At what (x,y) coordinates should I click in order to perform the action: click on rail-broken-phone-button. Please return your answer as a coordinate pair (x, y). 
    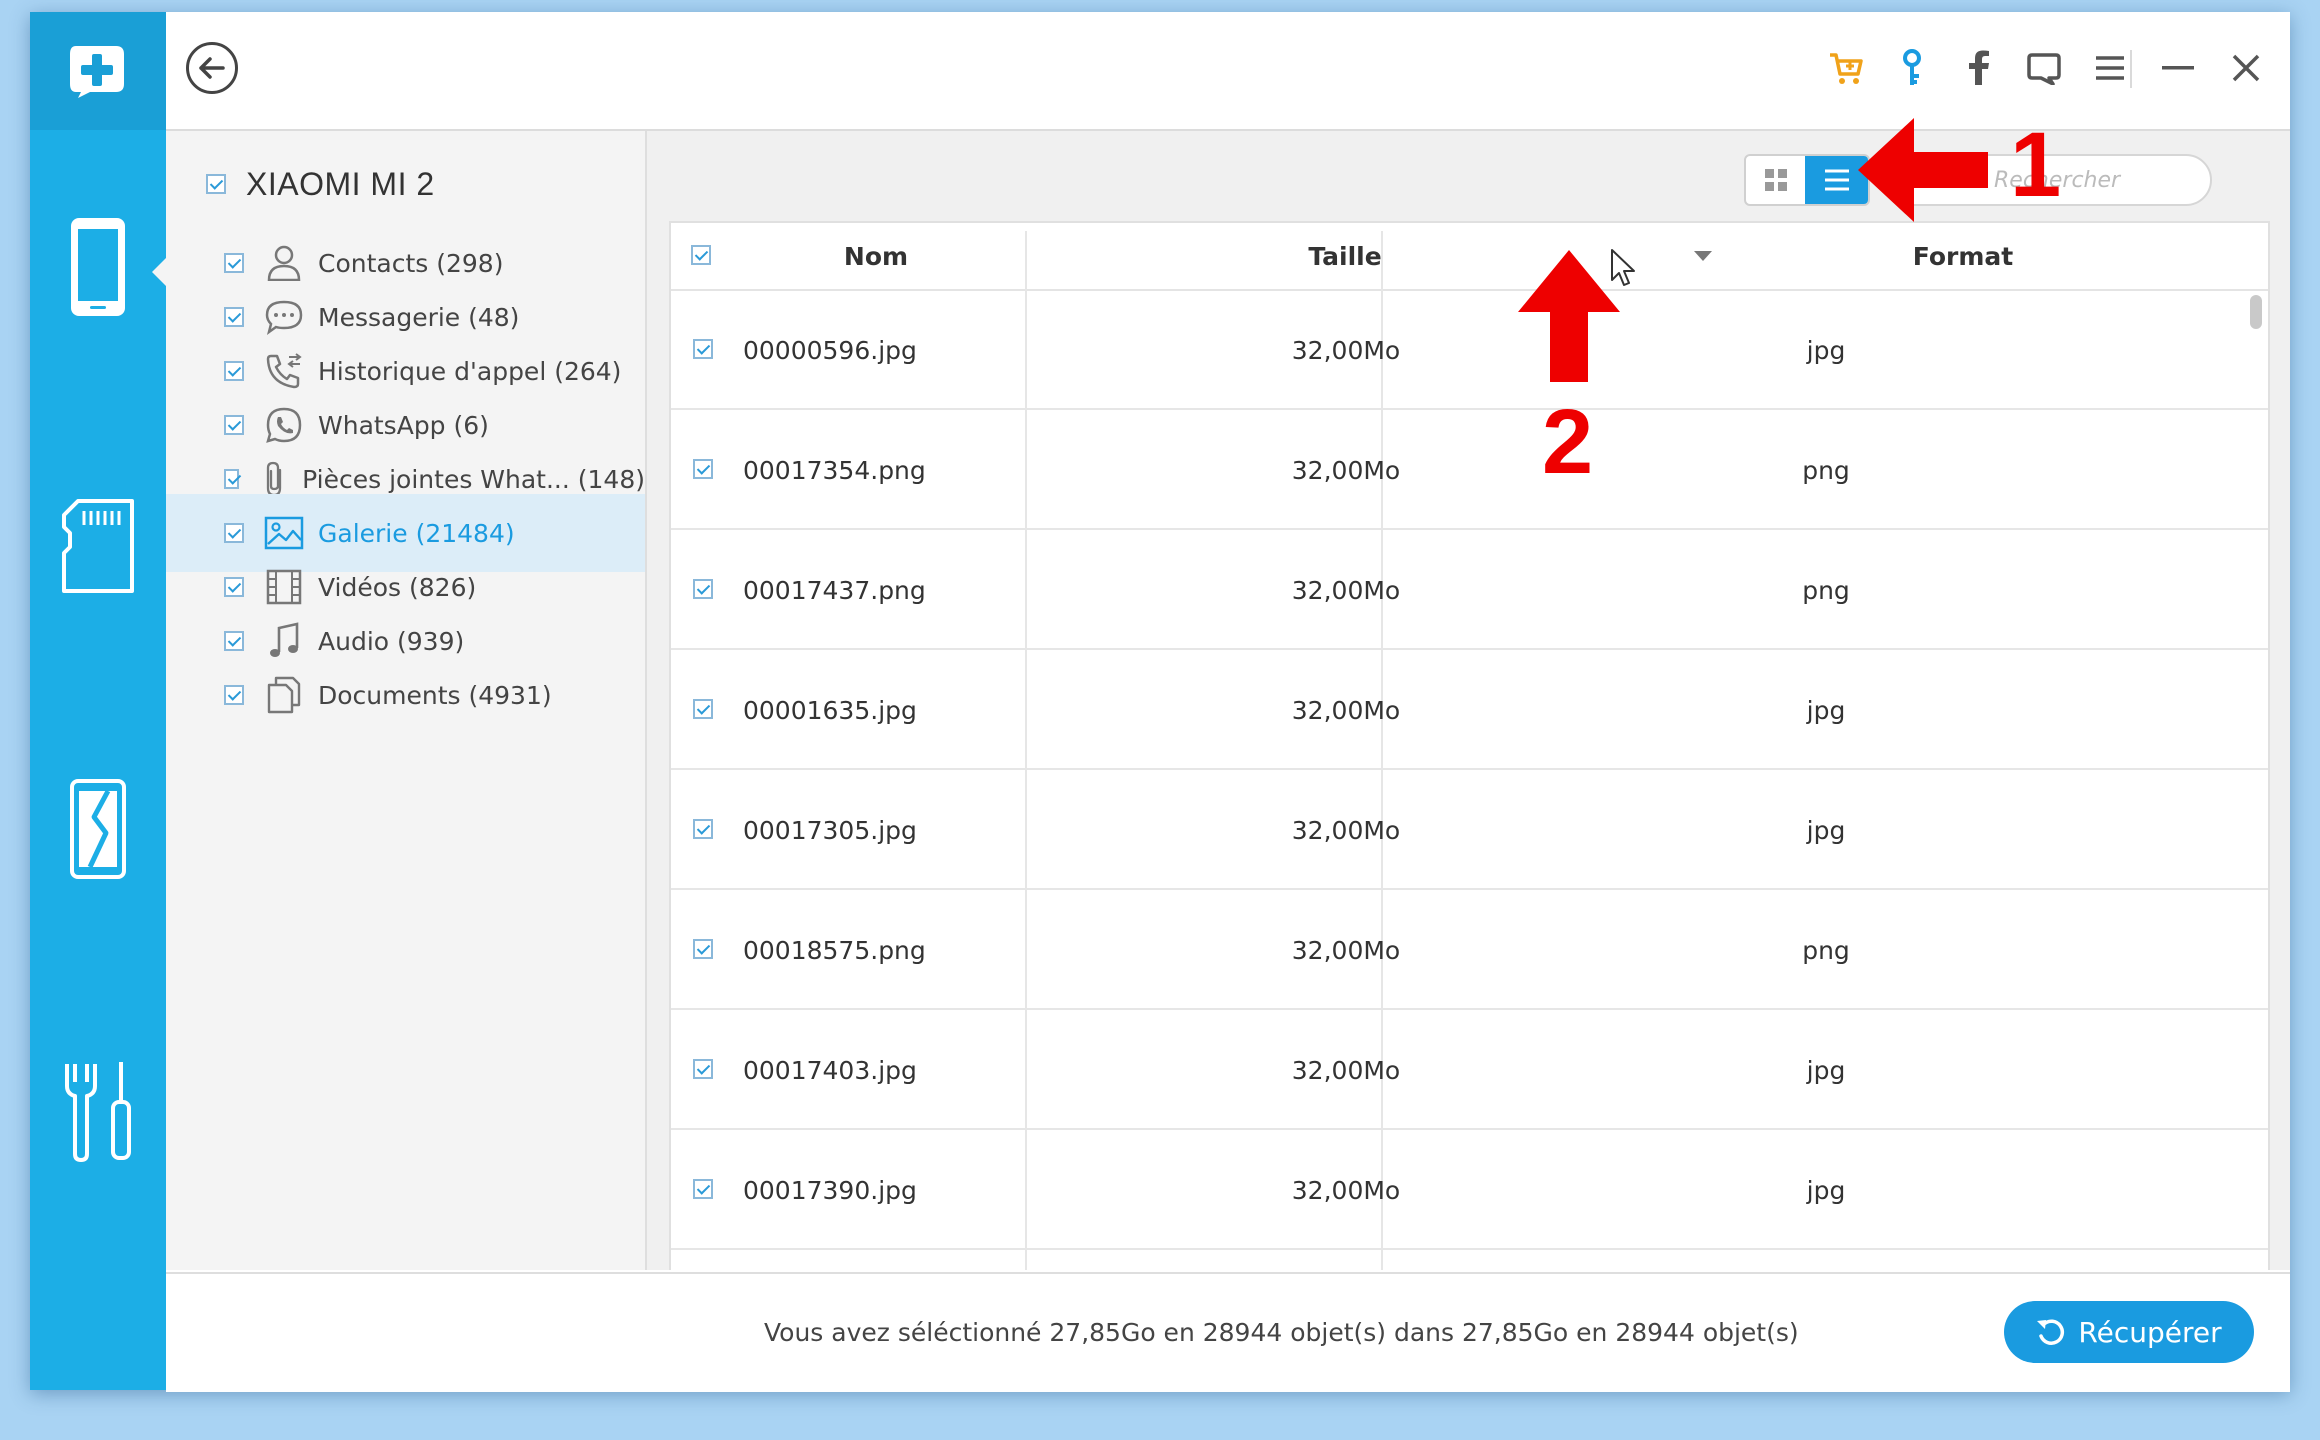
    Looking at the image, I should click on (98, 829).